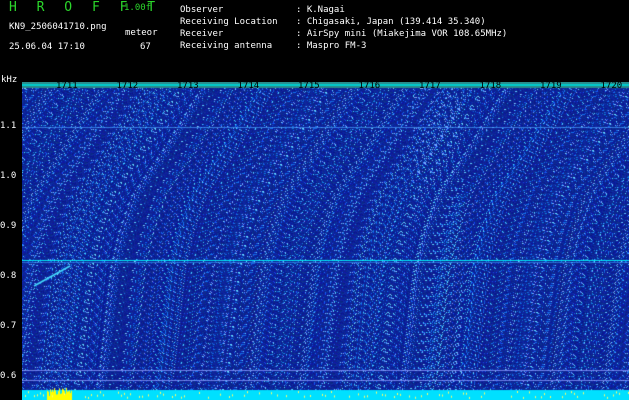  What do you see at coordinates (8, 376) in the screenshot?
I see `y-tick-label: 0.6` at bounding box center [8, 376].